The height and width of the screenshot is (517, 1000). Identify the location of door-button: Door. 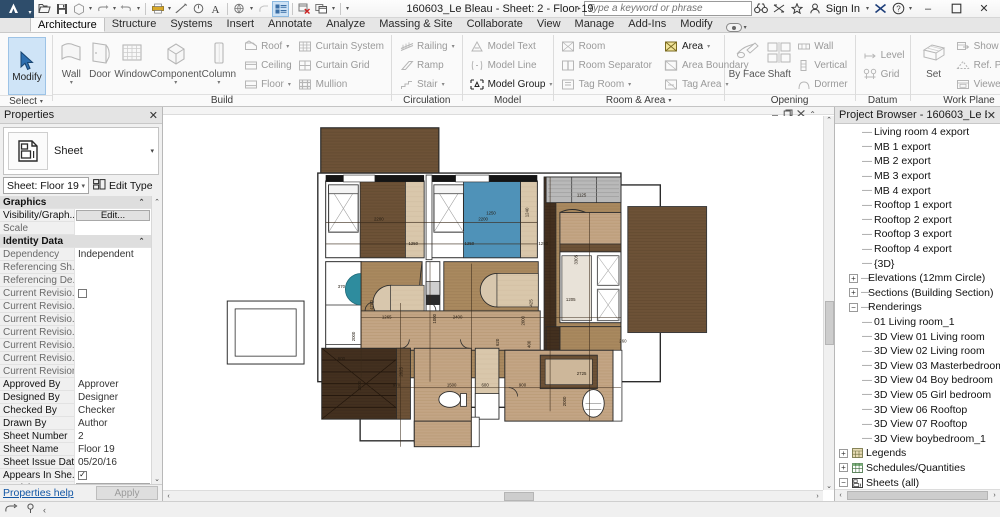
(100, 58).